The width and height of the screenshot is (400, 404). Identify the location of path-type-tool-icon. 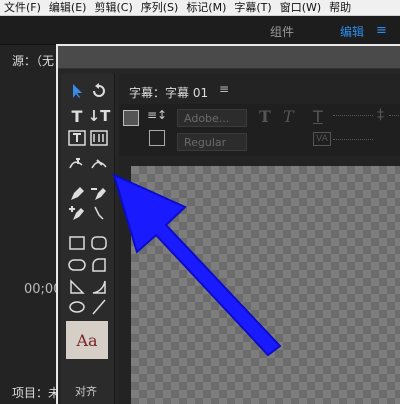
(77, 163).